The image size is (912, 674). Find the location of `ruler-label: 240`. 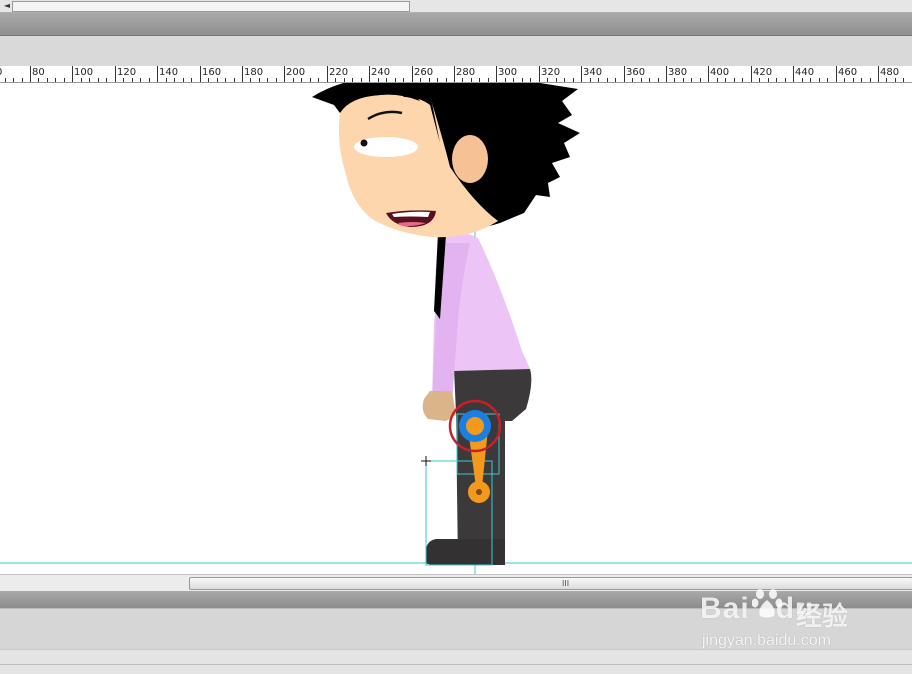

ruler-label: 240 is located at coordinates (381, 72).